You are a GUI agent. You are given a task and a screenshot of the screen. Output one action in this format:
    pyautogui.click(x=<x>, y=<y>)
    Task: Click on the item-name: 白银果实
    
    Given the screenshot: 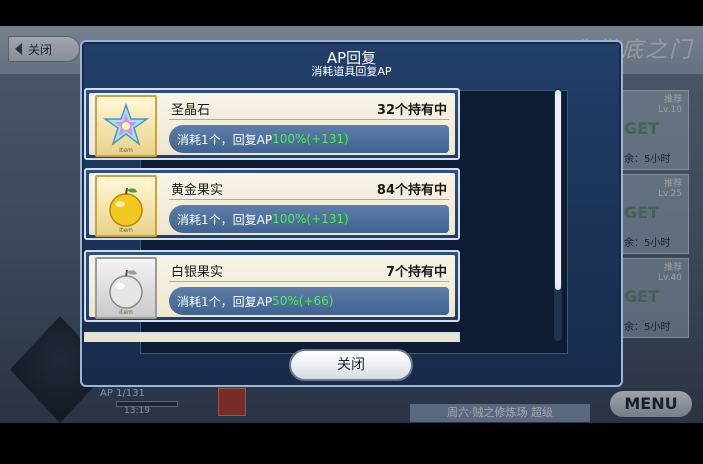 What is the action you would take?
    pyautogui.click(x=197, y=272)
    